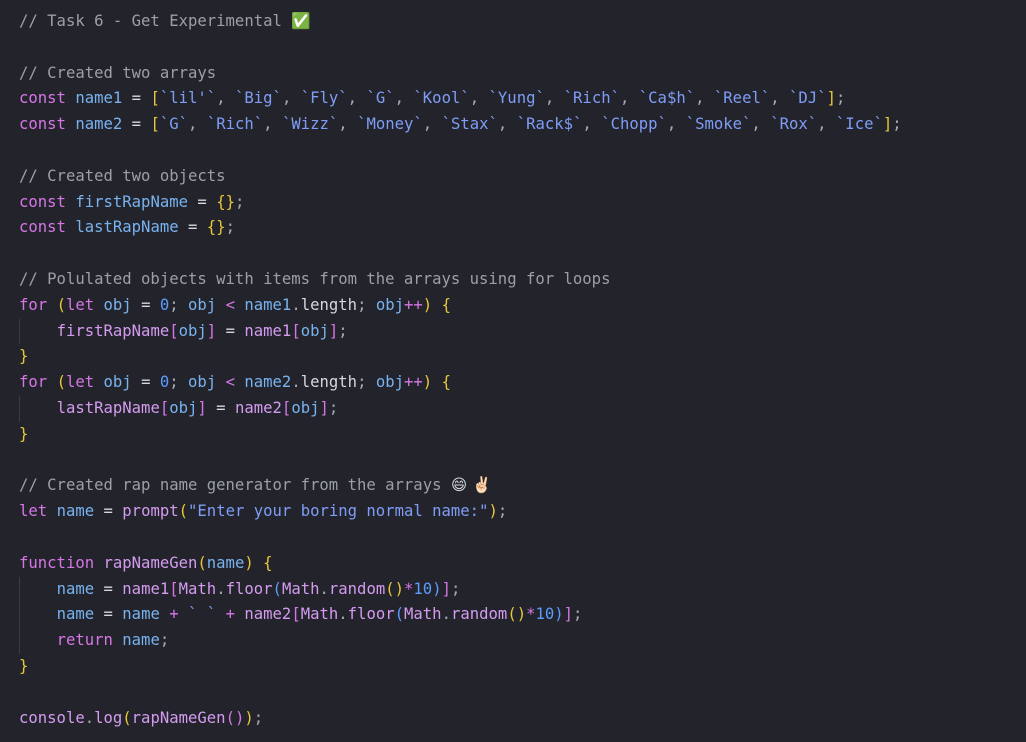  I want to click on code-line: return name;, so click(519, 641).